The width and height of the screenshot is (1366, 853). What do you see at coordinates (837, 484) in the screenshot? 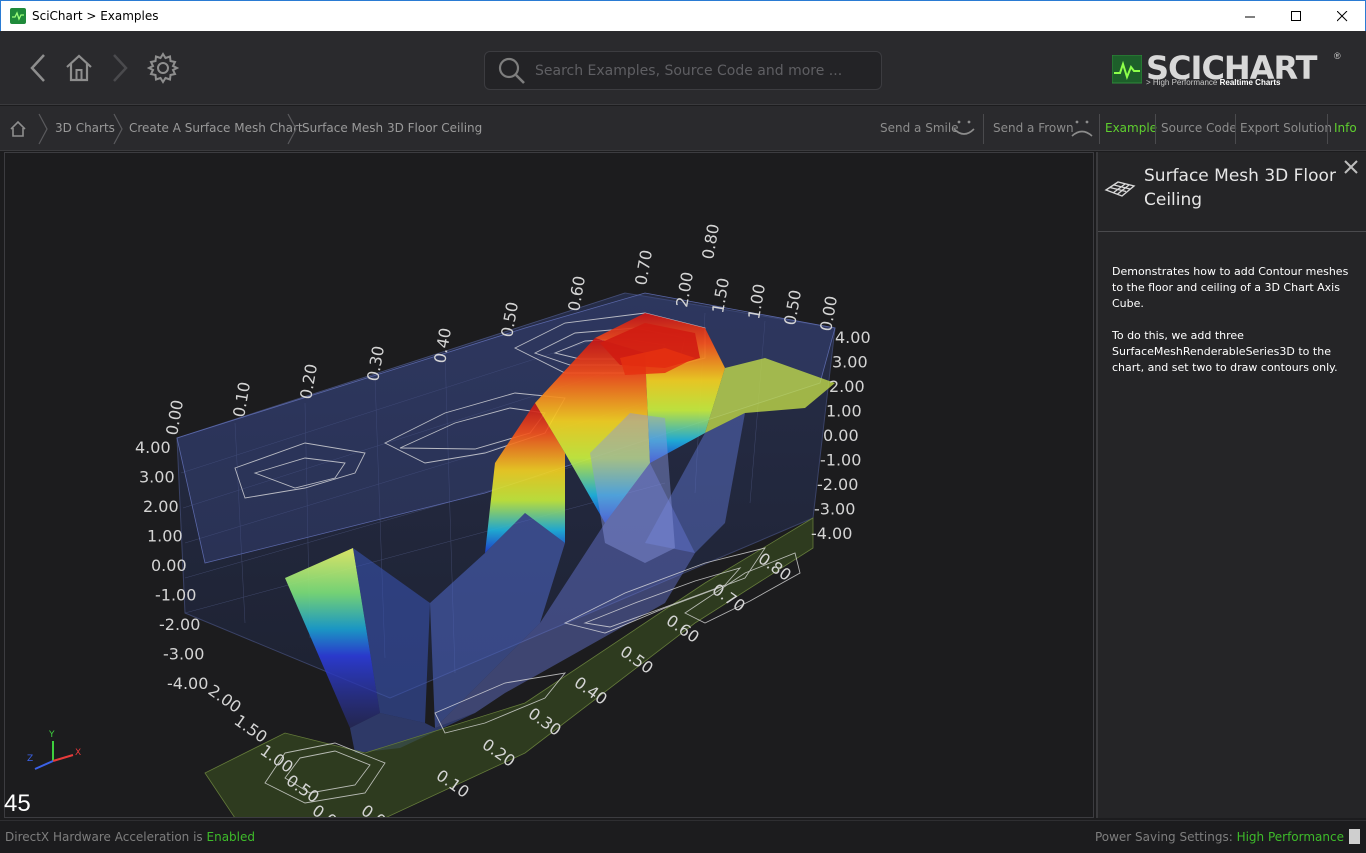
I see `y-axis-right-tick: -2.00` at bounding box center [837, 484].